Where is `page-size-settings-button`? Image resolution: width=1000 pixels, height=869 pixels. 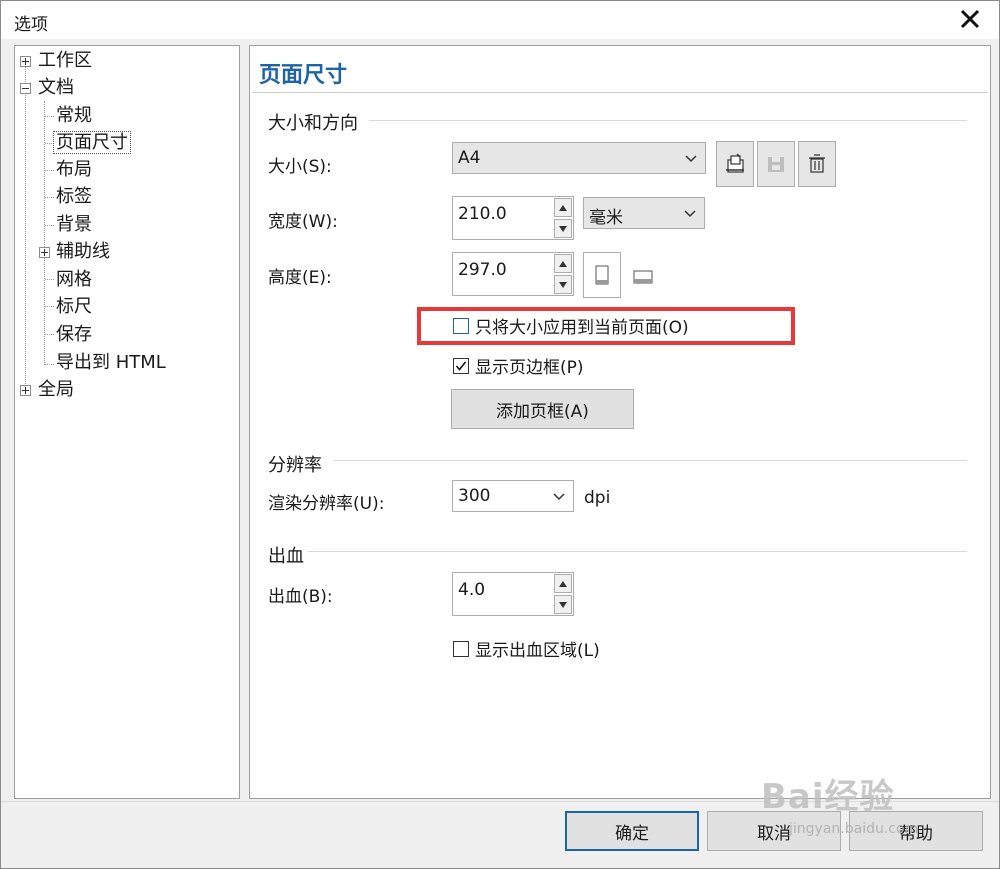
page-size-settings-button is located at coordinates (735, 164).